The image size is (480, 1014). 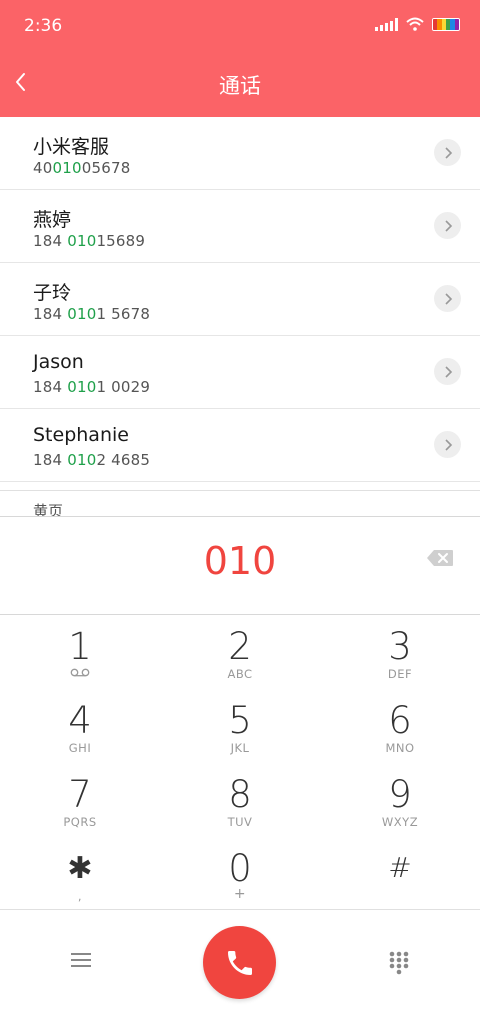 I want to click on signal-icon, so click(x=386, y=24).